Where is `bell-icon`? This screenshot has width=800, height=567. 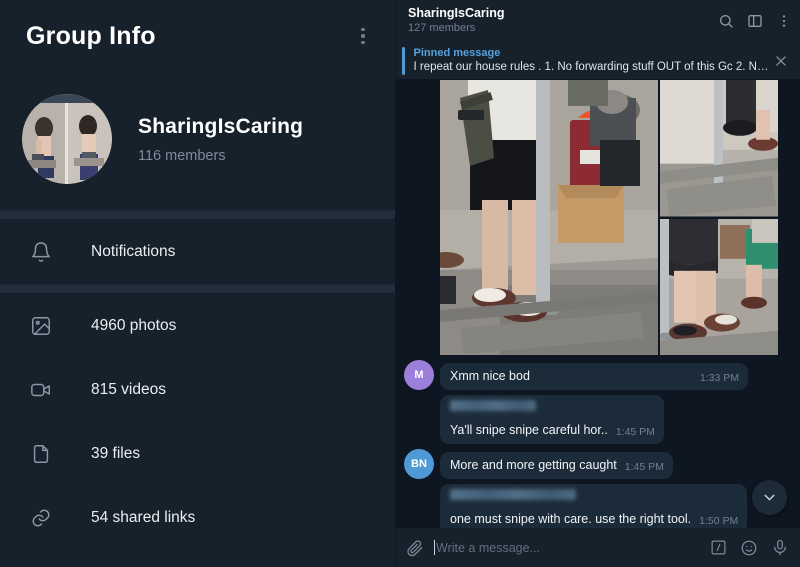 bell-icon is located at coordinates (41, 252).